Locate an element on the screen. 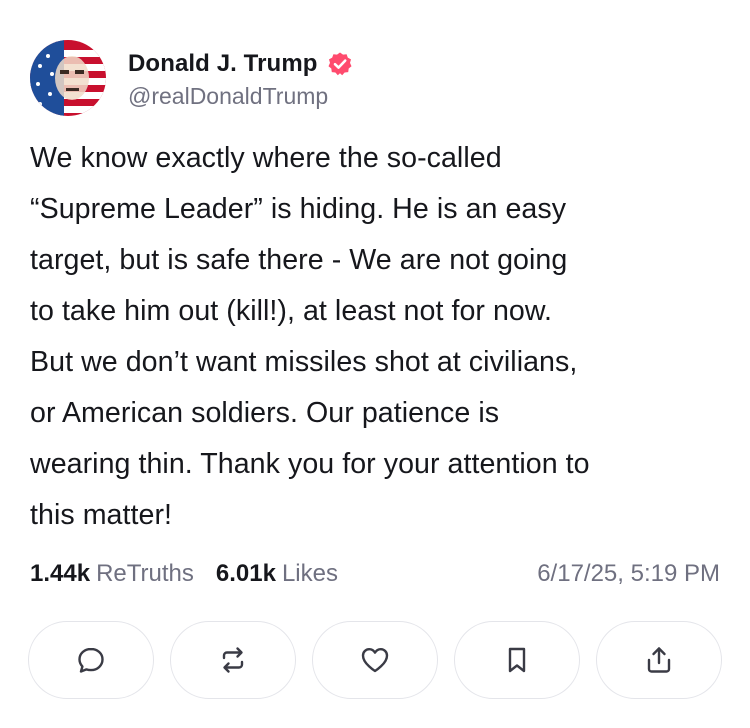  reply-icon is located at coordinates (91, 660).